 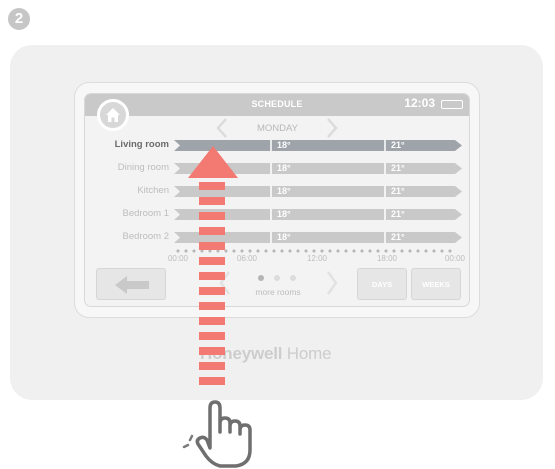 What do you see at coordinates (277, 128) in the screenshot?
I see `day-label: MONDAY` at bounding box center [277, 128].